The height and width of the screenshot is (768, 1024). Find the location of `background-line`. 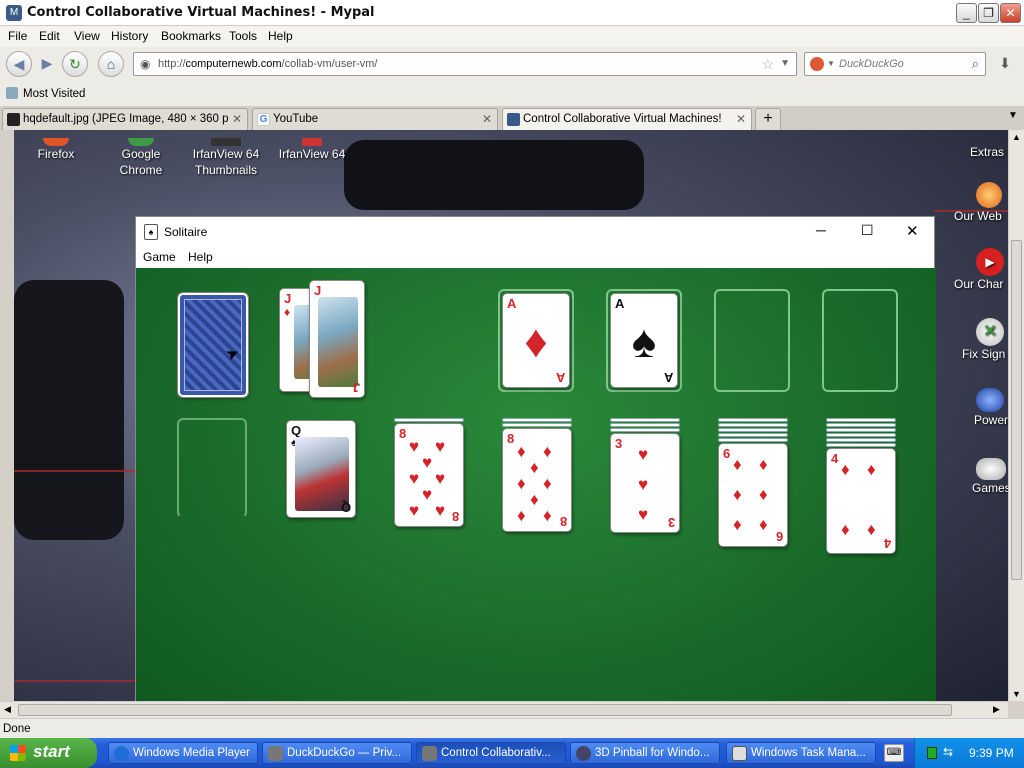

background-line is located at coordinates (76, 681).